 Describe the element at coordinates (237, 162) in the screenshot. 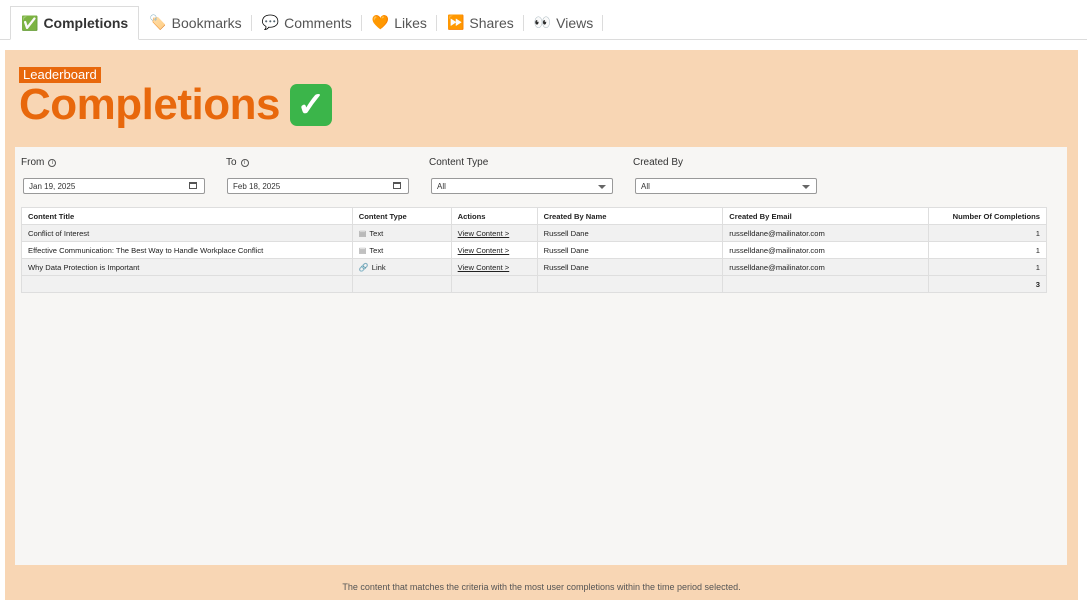

I see `to-label: To i` at that location.